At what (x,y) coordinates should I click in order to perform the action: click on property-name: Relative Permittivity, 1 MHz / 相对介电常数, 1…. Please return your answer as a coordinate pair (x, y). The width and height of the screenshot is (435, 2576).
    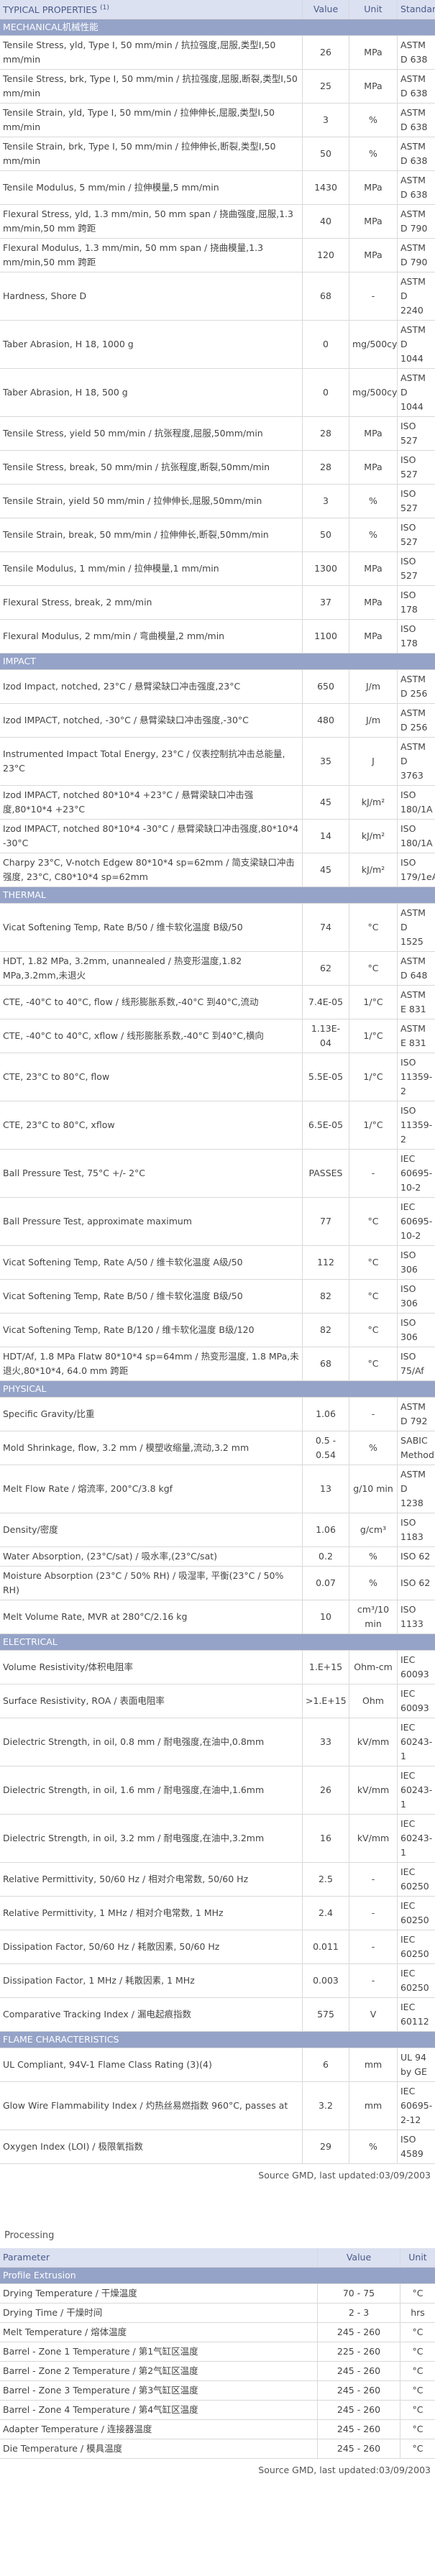
    Looking at the image, I should click on (151, 1913).